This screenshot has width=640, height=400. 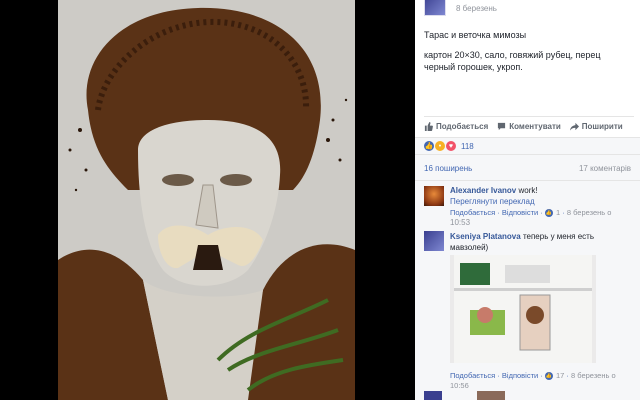 What do you see at coordinates (574, 126) in the screenshot?
I see `share-arrow-icon` at bounding box center [574, 126].